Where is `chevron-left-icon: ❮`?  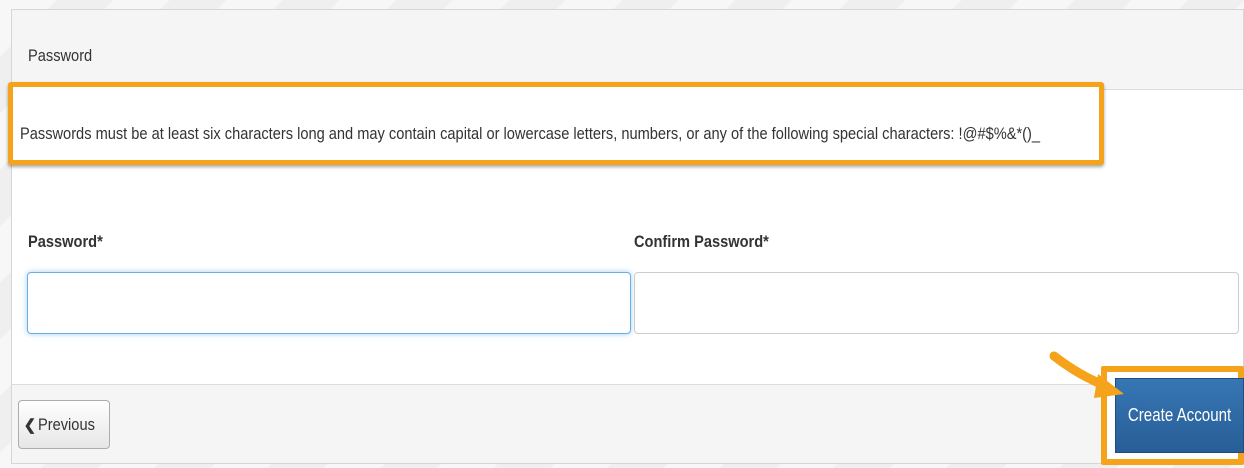 chevron-left-icon: ❮ is located at coordinates (30, 425).